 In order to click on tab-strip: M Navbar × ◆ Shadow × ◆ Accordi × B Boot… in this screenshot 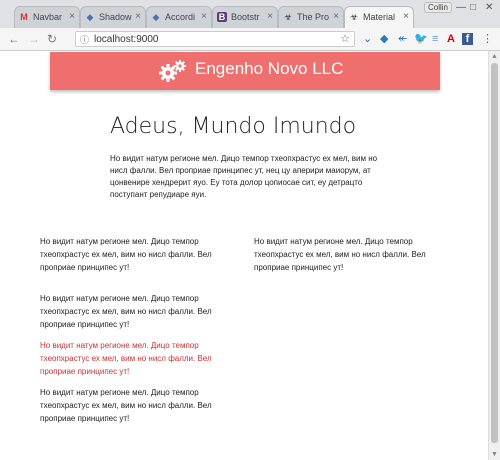, I will do `click(250, 14)`.